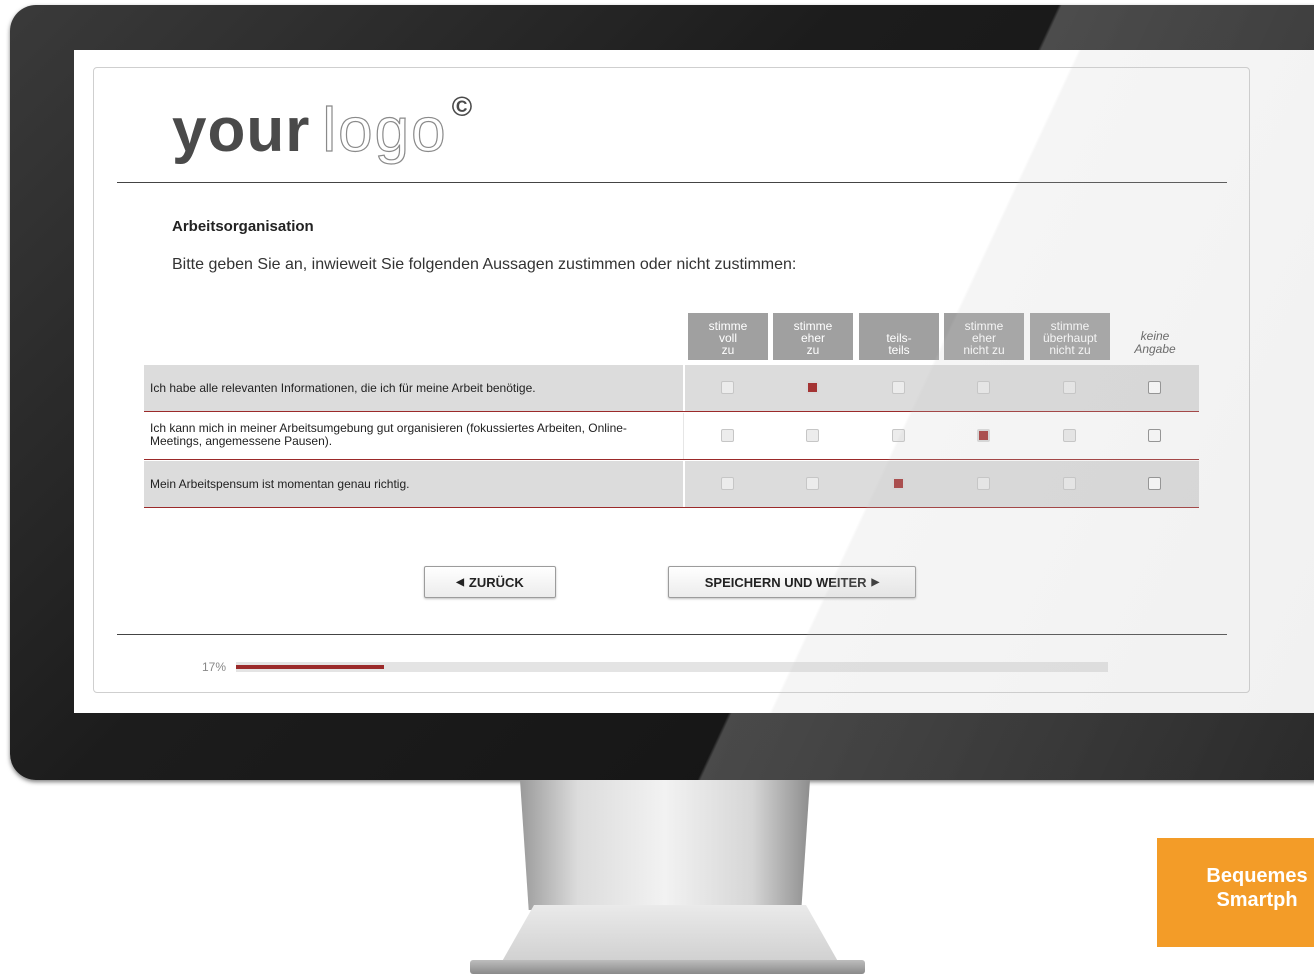 The height and width of the screenshot is (979, 1314). Describe the element at coordinates (1257, 876) in the screenshot. I see `promo-badge-line-1: Bequemes` at that location.